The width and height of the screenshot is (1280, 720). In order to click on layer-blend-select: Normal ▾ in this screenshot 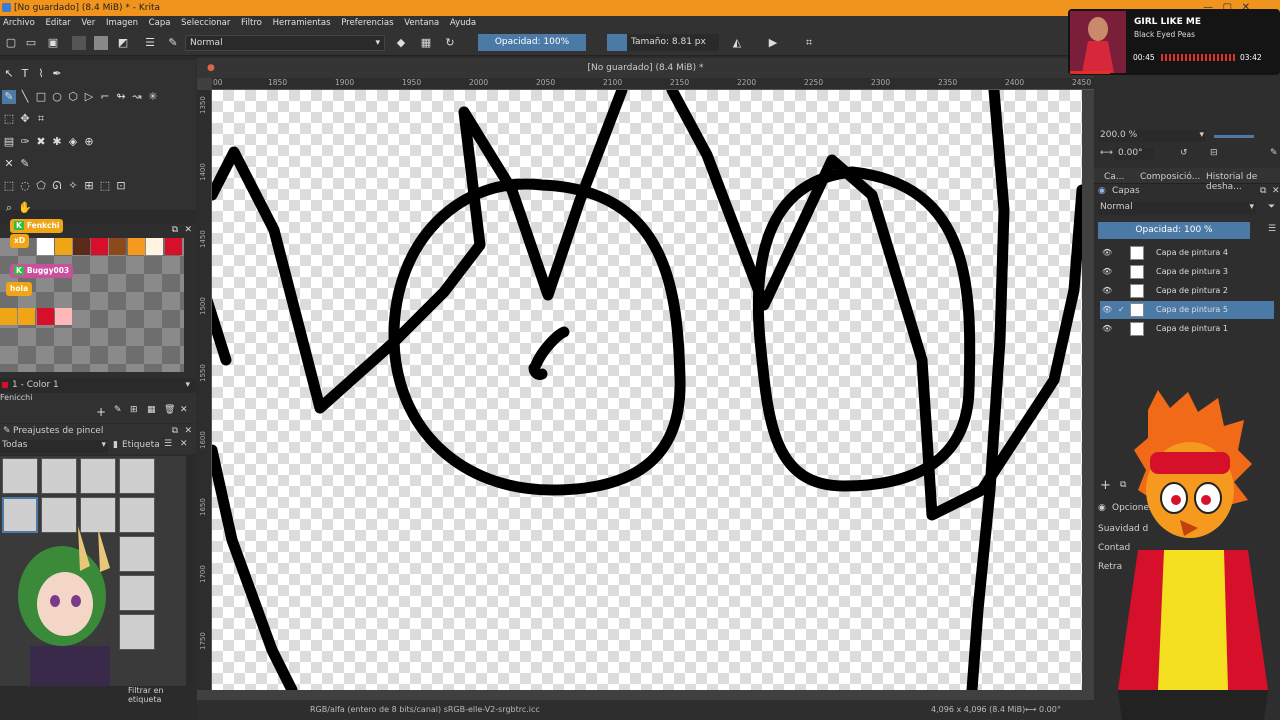, I will do `click(1177, 208)`.